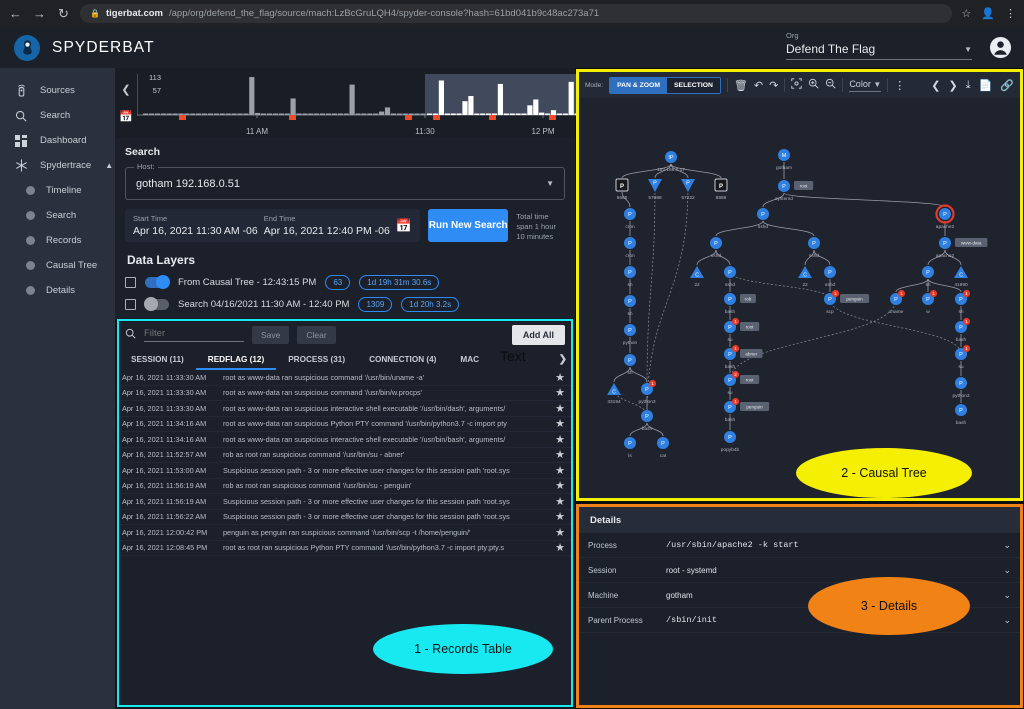 The width and height of the screenshot is (1024, 709). What do you see at coordinates (630, 448) in the screenshot?
I see `tree-node: Pls` at bounding box center [630, 448].